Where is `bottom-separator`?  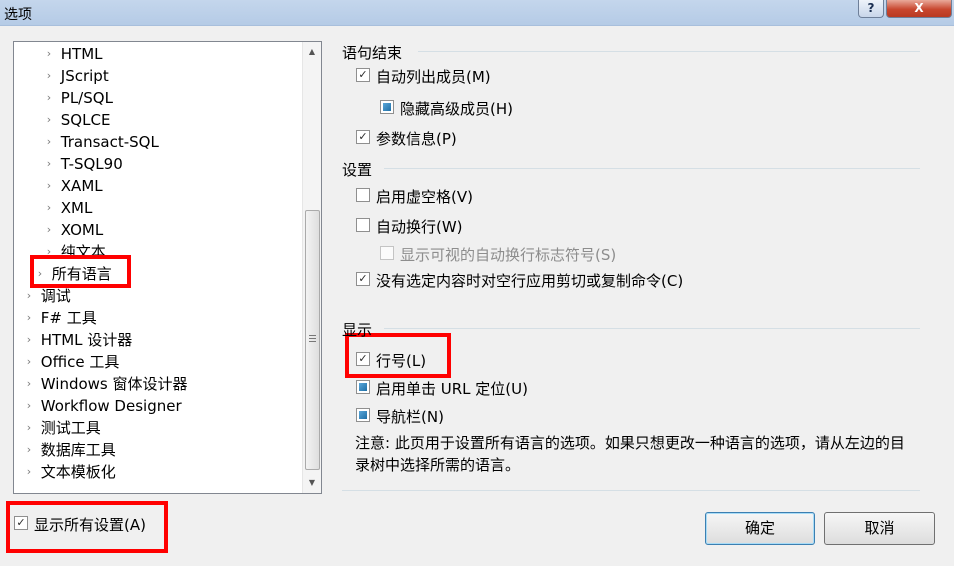
bottom-separator is located at coordinates (631, 490).